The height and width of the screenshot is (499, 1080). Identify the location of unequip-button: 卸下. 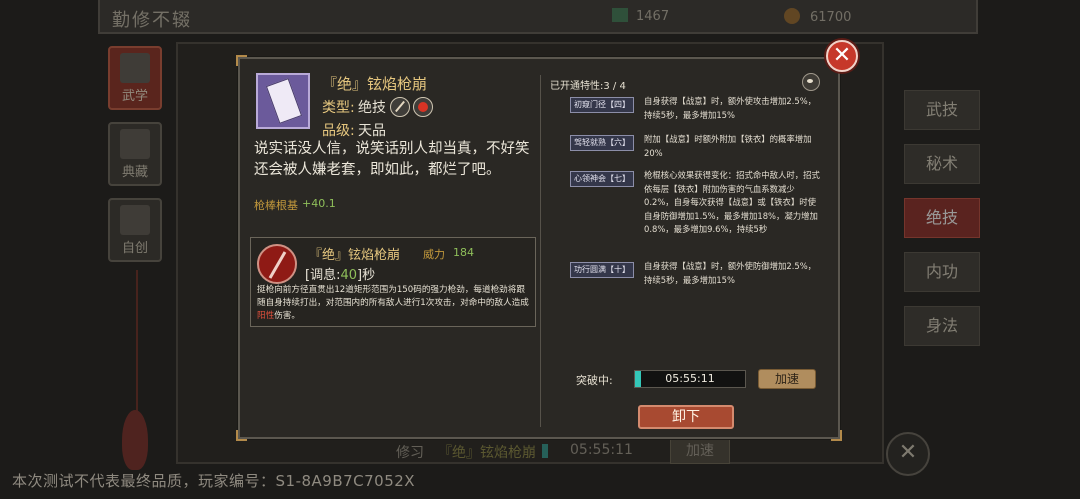
(686, 417).